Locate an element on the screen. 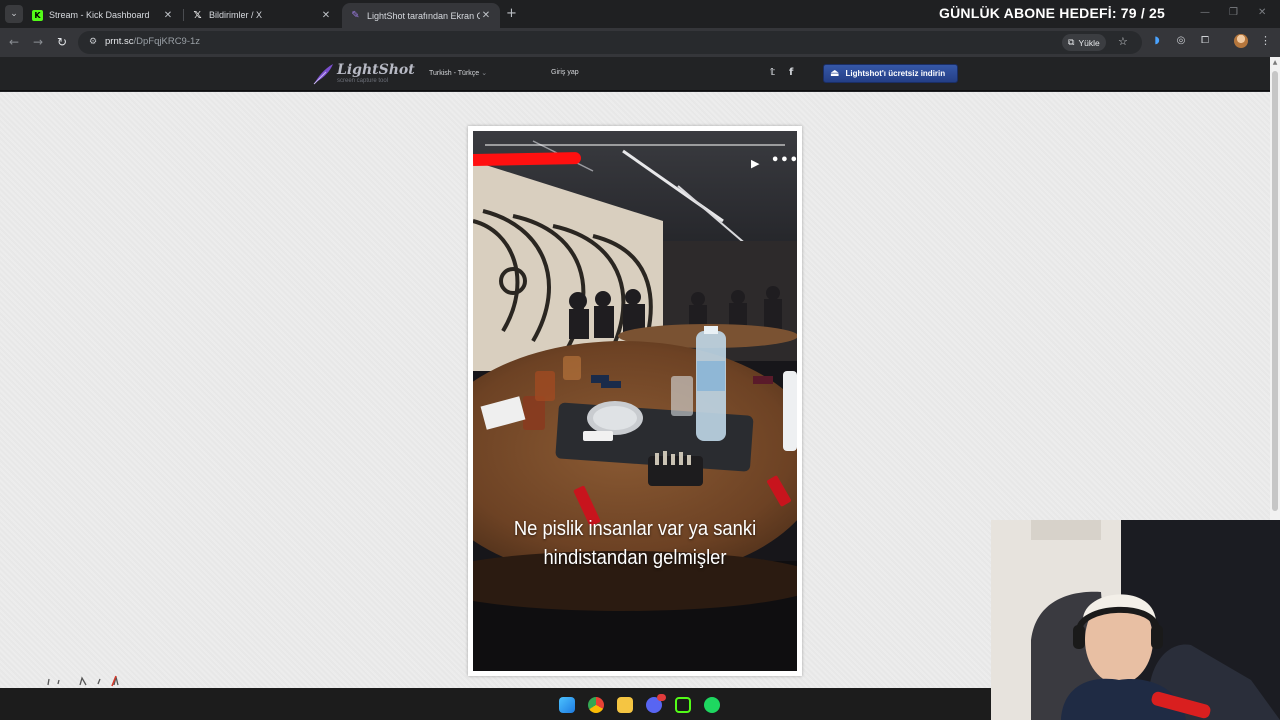 The image size is (1280, 720). install-label: Yükle is located at coordinates (1089, 42).